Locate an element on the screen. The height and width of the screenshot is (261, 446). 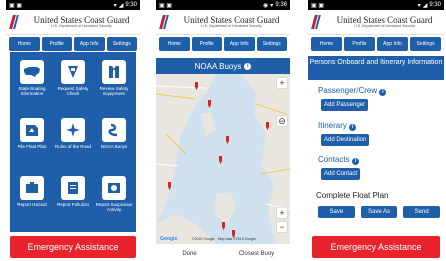
location-icon: ◉ is located at coordinates (266, 5).